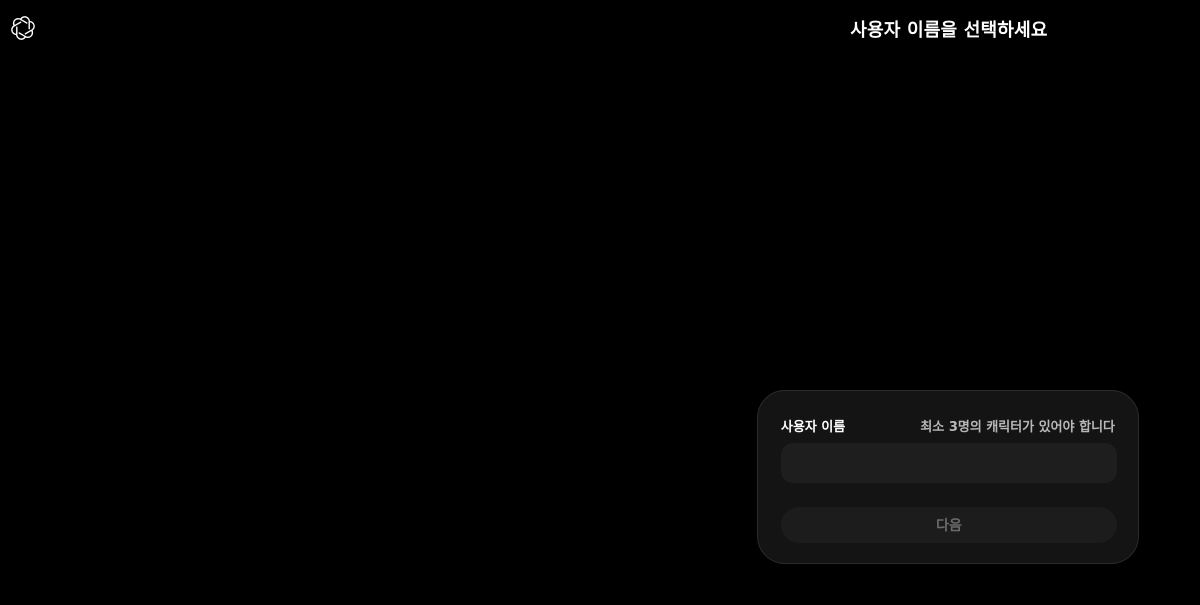  What do you see at coordinates (949, 463) in the screenshot?
I see `username-input` at bounding box center [949, 463].